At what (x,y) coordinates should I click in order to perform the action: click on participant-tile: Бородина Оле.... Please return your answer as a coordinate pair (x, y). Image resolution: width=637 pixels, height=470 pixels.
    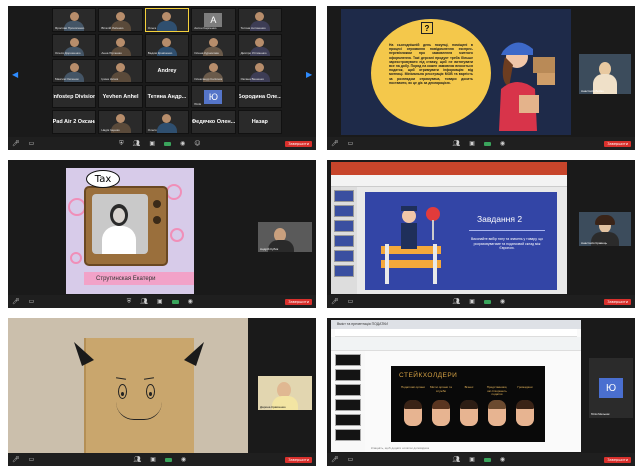
    Looking at the image, I should click on (259, 96).